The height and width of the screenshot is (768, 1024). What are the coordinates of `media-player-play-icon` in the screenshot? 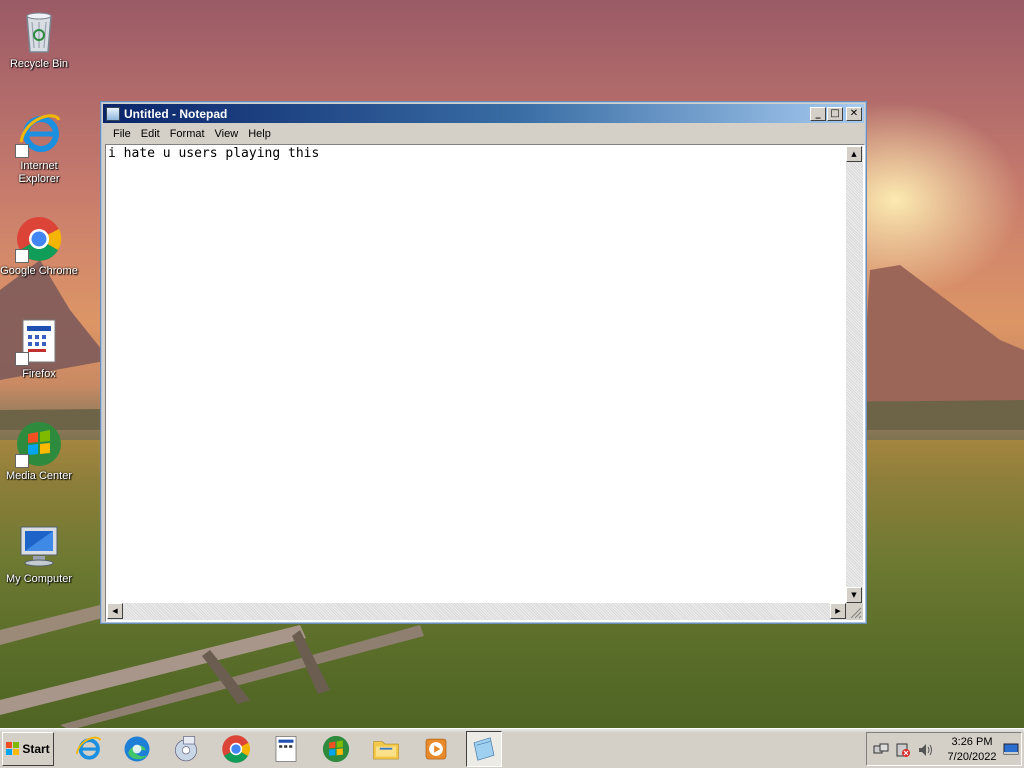 It's located at (436, 749).